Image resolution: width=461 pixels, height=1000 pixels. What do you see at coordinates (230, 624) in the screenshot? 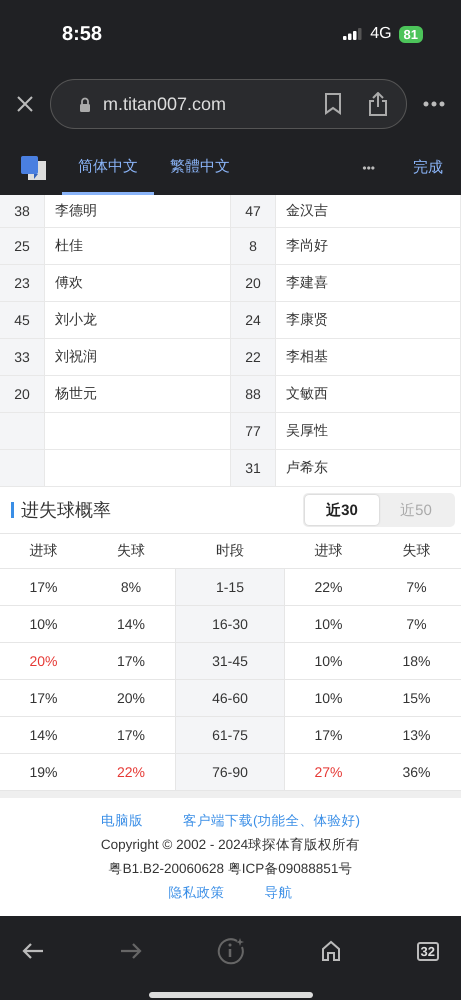
I see `table-cell: 16-30` at bounding box center [230, 624].